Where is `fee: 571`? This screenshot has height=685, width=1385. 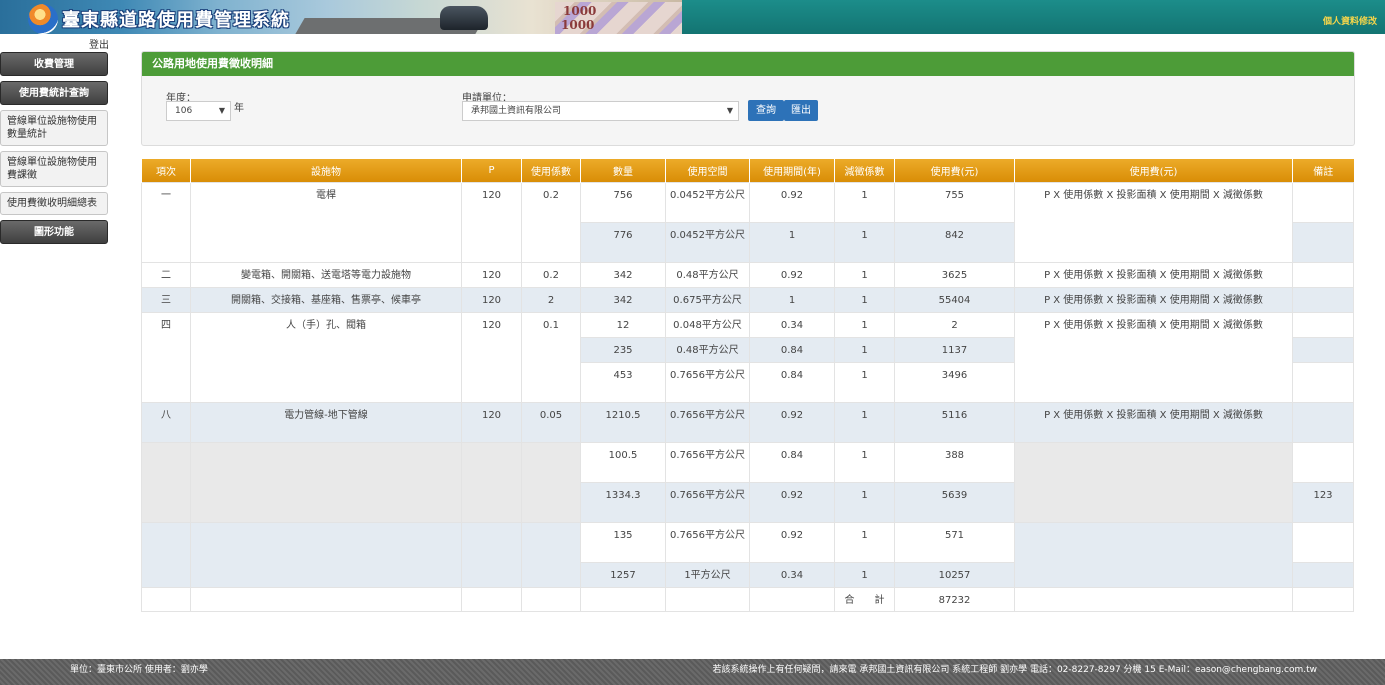 fee: 571 is located at coordinates (954, 542).